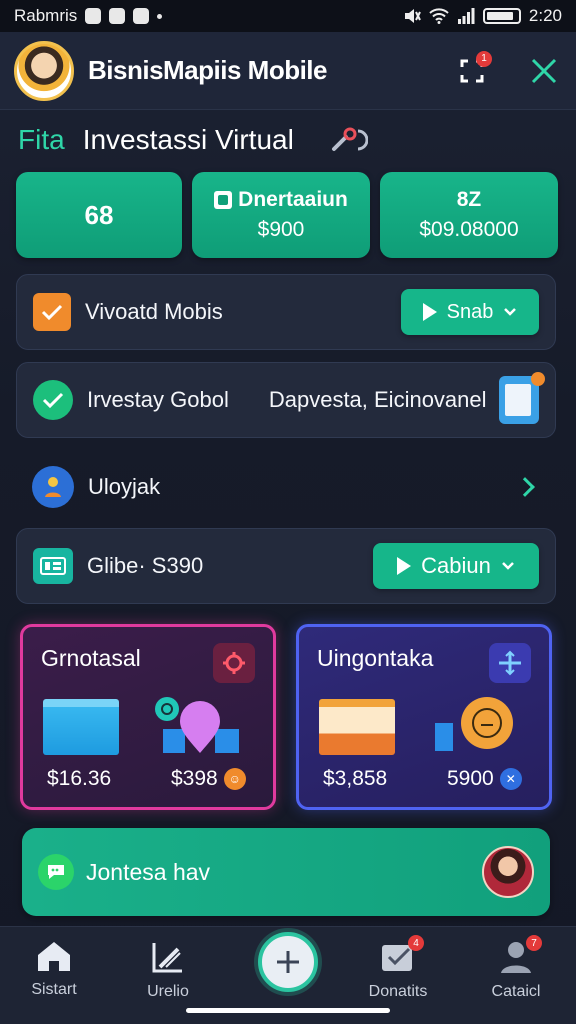 The width and height of the screenshot is (576, 1024). What do you see at coordinates (141, 16) in the screenshot?
I see `whatsapp-icon` at bounding box center [141, 16].